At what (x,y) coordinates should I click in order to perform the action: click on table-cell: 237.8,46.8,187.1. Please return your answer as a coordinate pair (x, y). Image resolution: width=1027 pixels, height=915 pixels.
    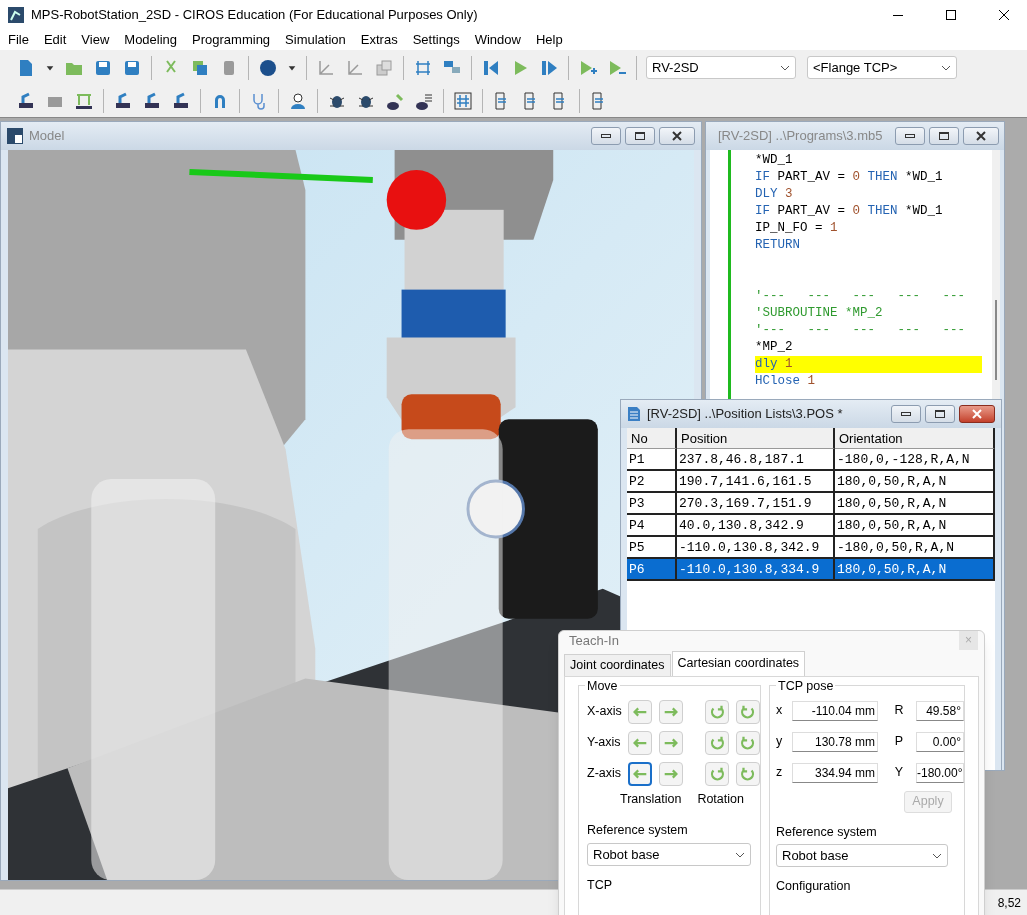
    Looking at the image, I should click on (756, 460).